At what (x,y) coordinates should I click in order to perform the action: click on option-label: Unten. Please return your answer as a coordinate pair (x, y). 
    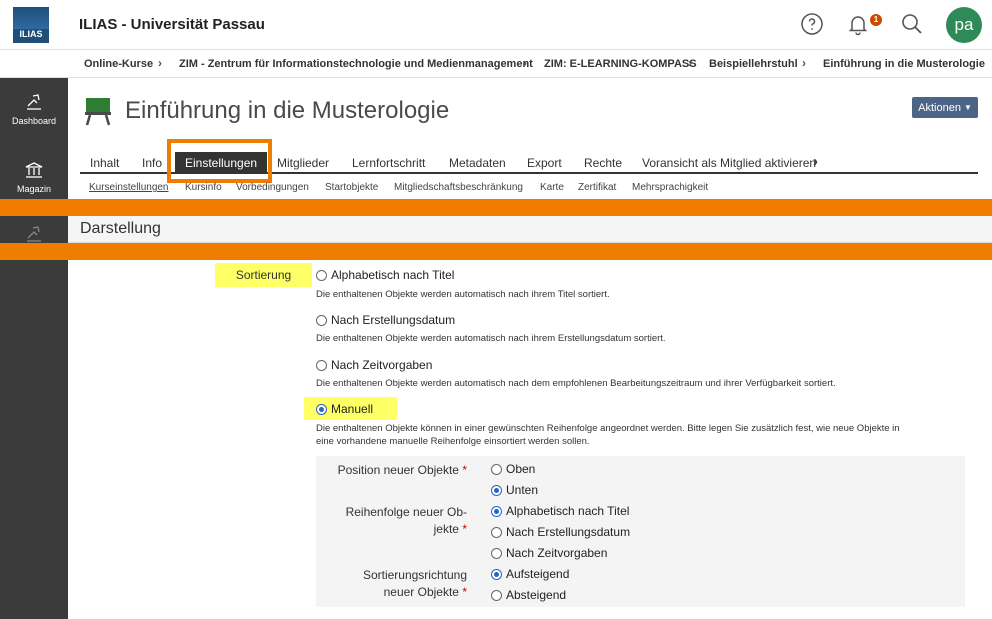
    Looking at the image, I should click on (522, 490).